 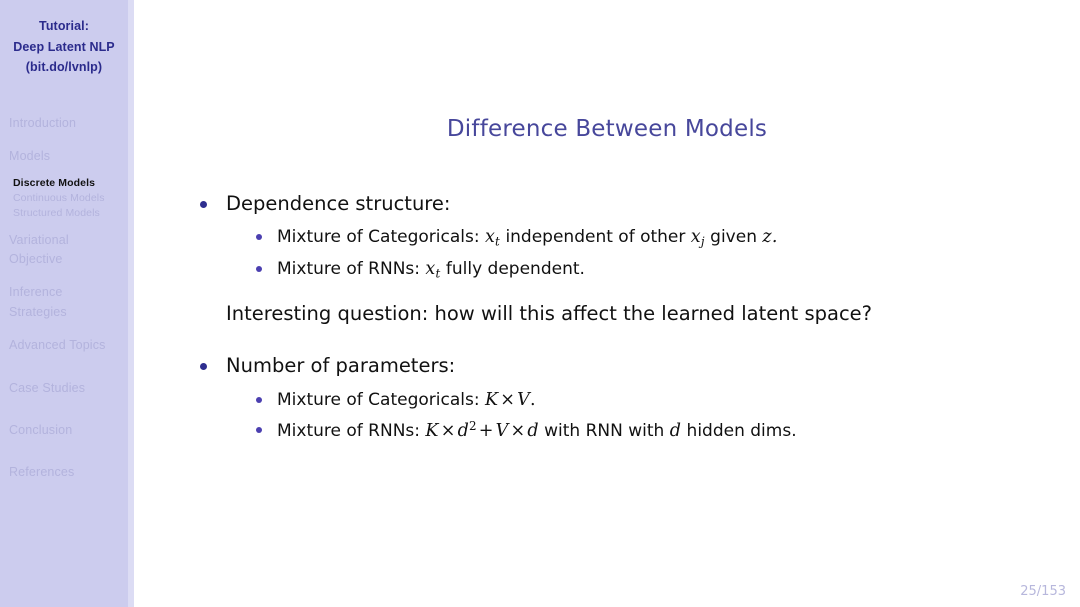 I want to click on deck-title-line-2: Deep Latent NLP, so click(x=64, y=46).